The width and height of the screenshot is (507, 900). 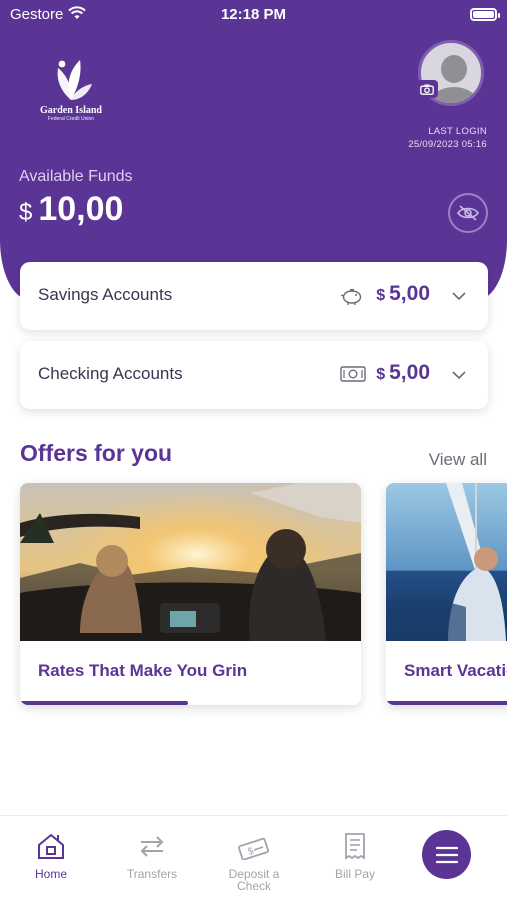 I want to click on offer-card: Smart Vacatio, so click(x=446, y=594).